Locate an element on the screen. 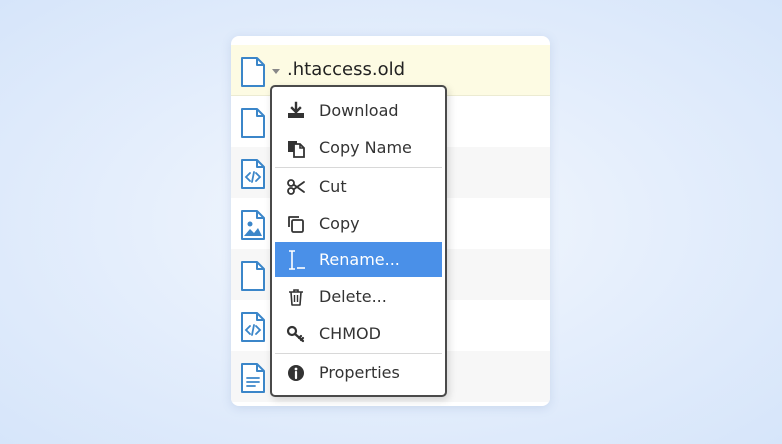  menu-item-chmod: CHMOD is located at coordinates (358, 333).